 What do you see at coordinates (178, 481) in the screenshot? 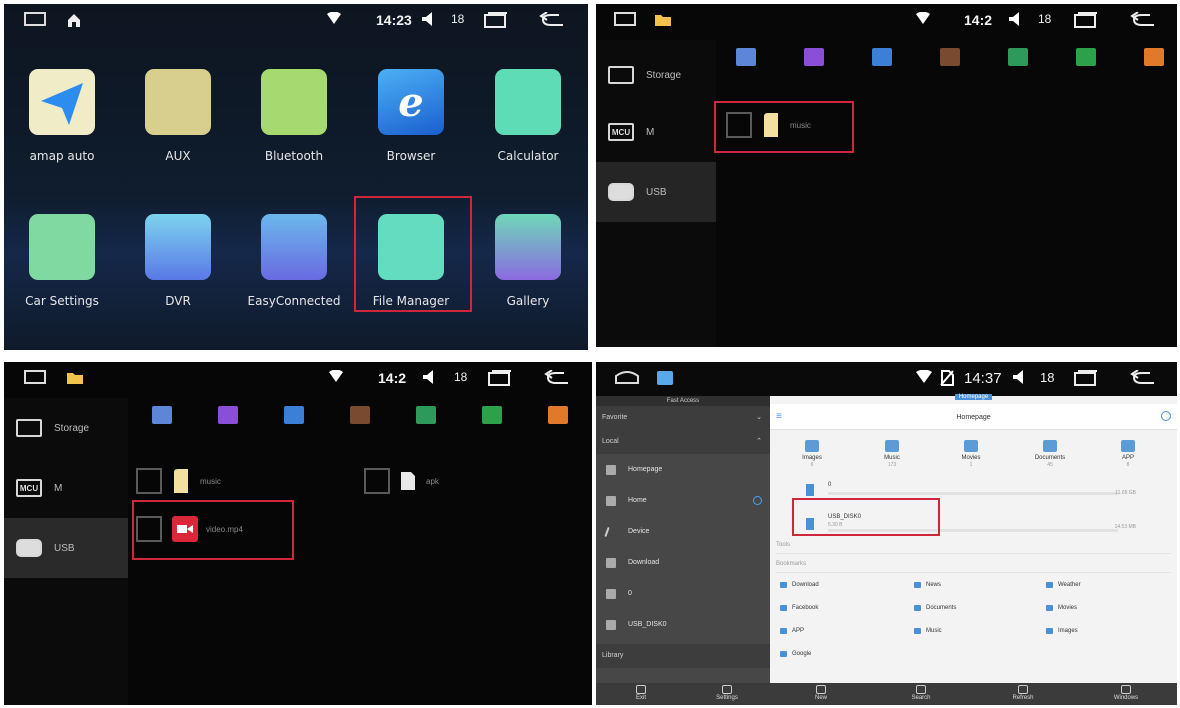
I see `file-item-music-folder: music` at bounding box center [178, 481].